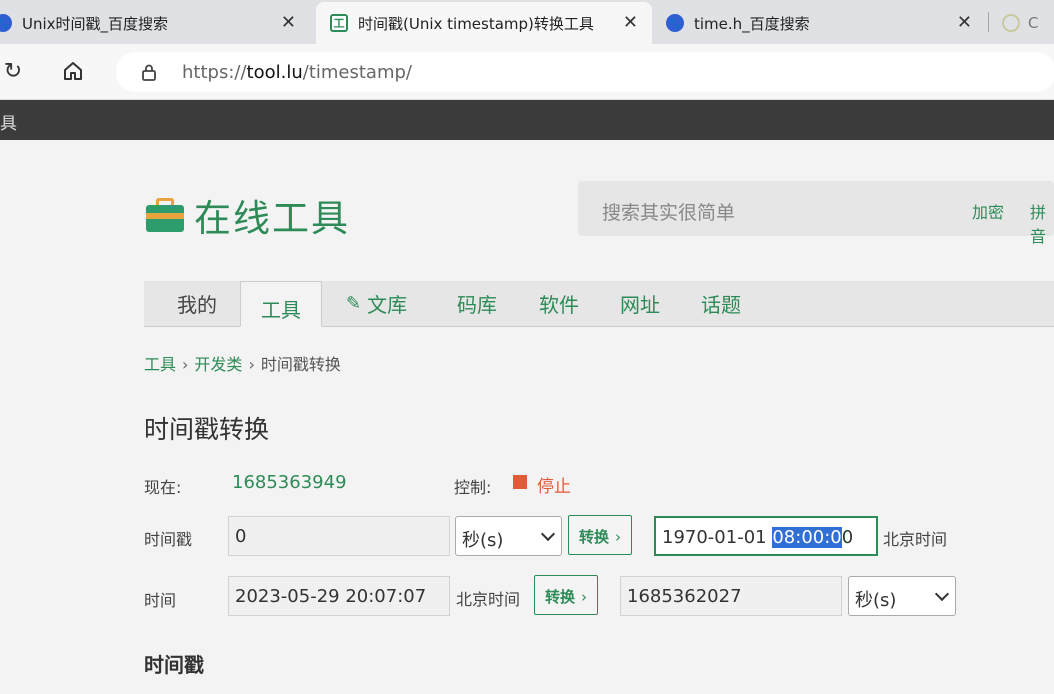 The image size is (1054, 694). What do you see at coordinates (1042, 223) in the screenshot?
I see `quick-link-pinyin: 拼音` at bounding box center [1042, 223].